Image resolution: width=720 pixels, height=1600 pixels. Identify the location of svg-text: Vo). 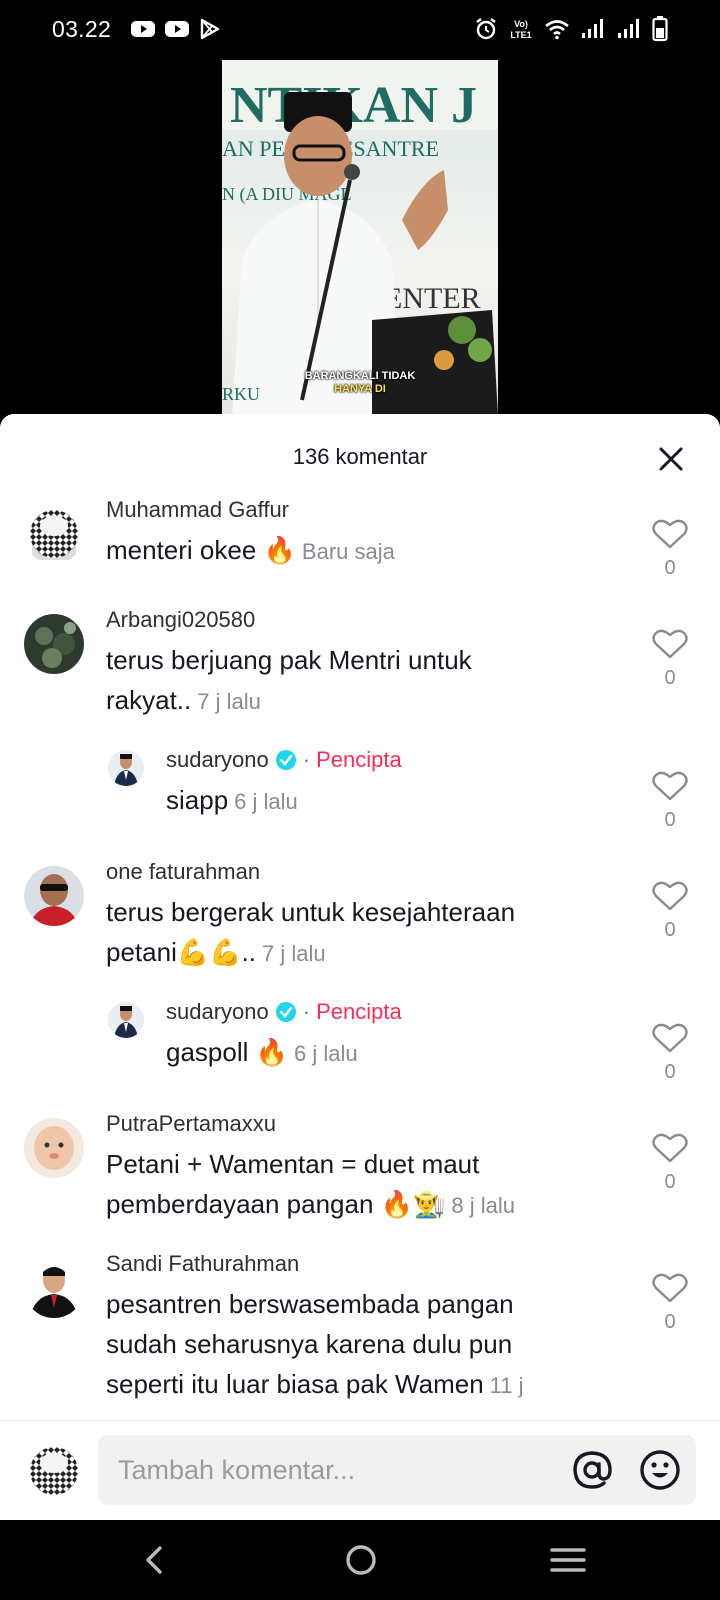
(521, 24).